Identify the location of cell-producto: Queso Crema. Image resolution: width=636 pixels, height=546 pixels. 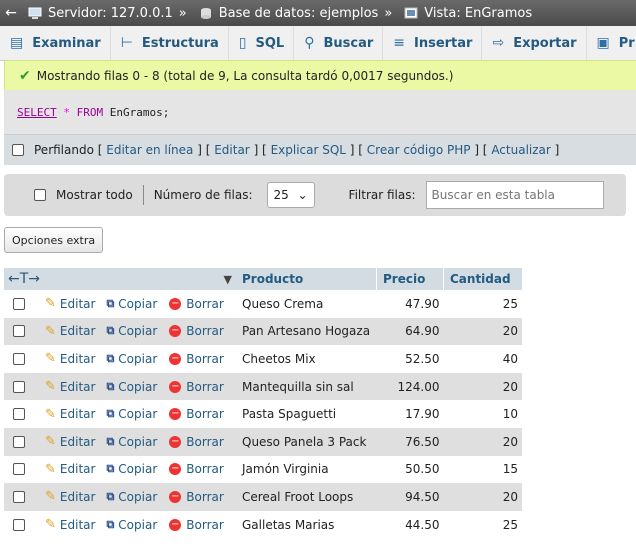
(306, 304).